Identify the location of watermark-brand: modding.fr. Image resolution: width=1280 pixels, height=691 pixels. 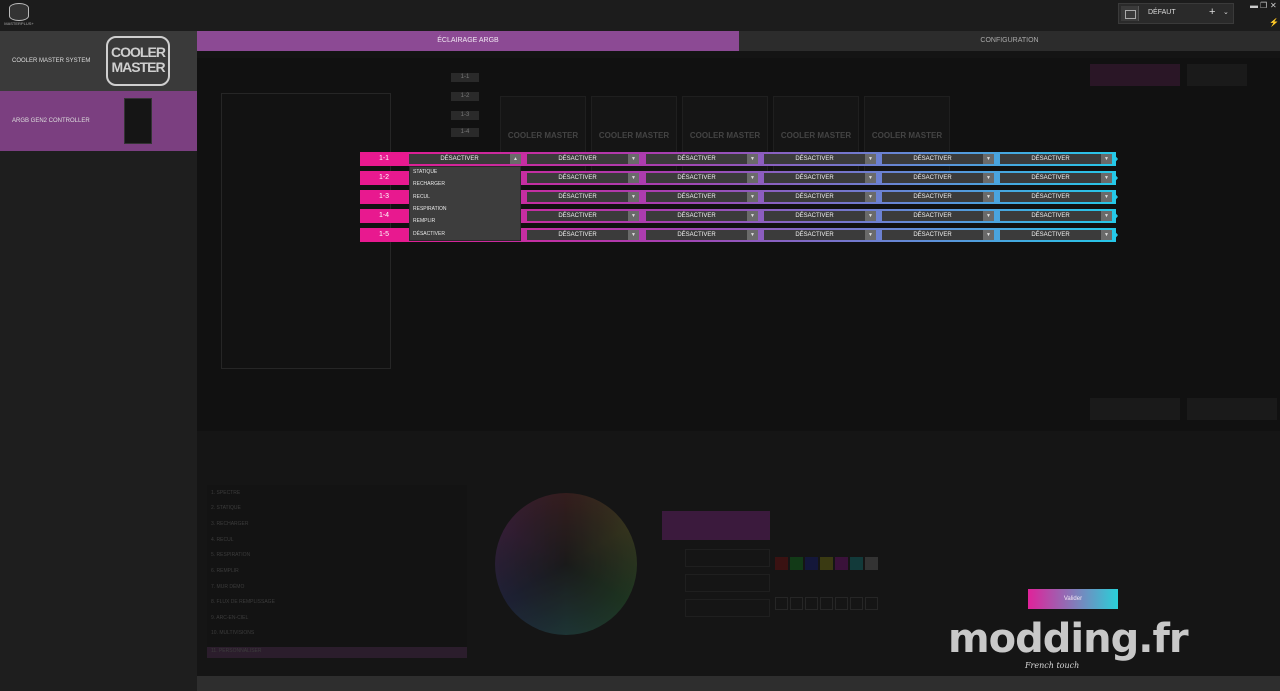
(1068, 639).